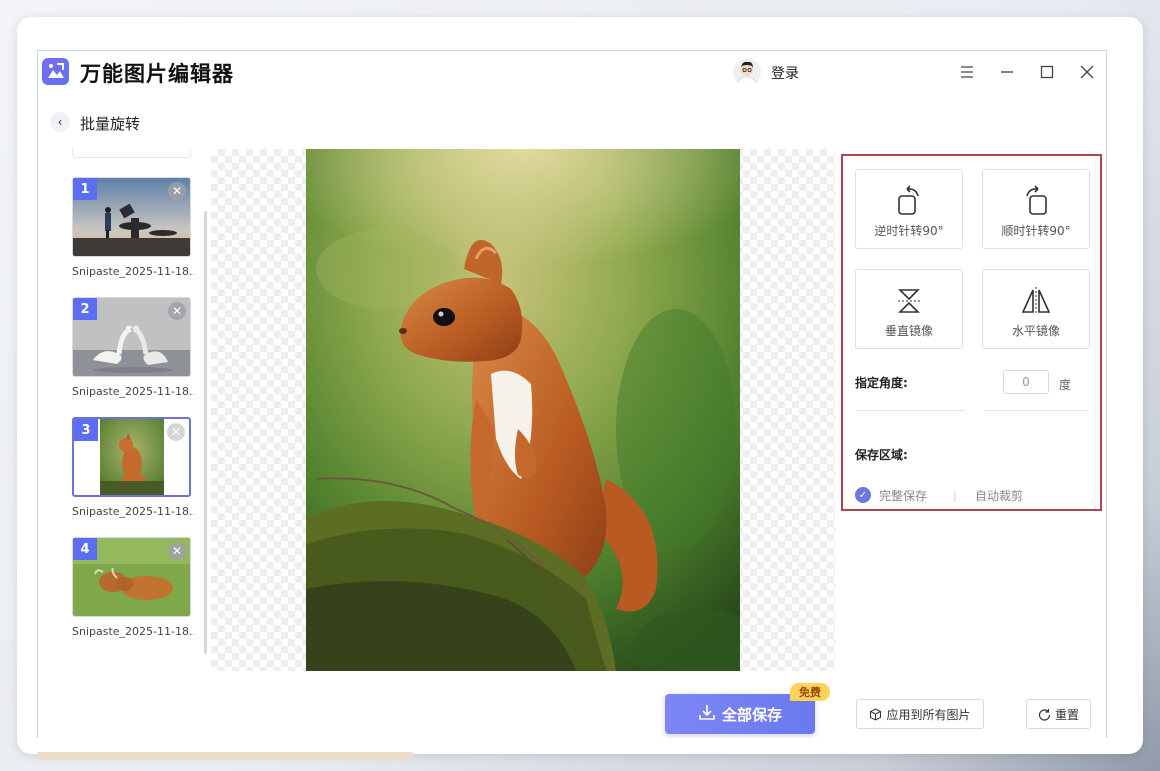 The image size is (1160, 771). Describe the element at coordinates (205, 432) in the screenshot. I see `thumbnail-scrollbar` at that location.